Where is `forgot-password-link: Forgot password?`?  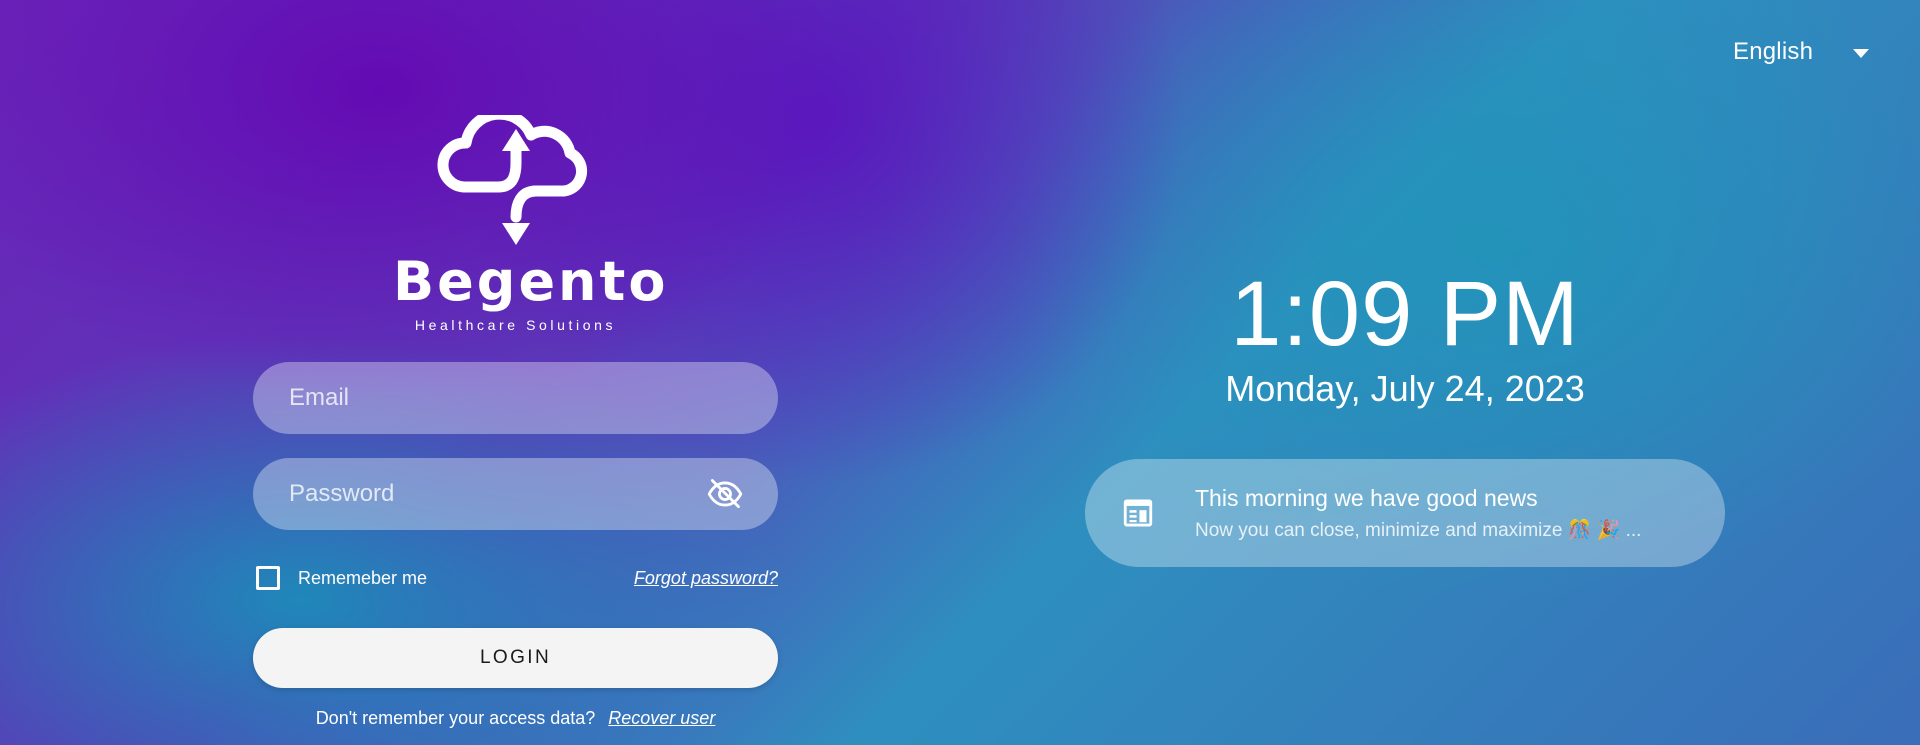
forgot-password-link: Forgot password? is located at coordinates (706, 578).